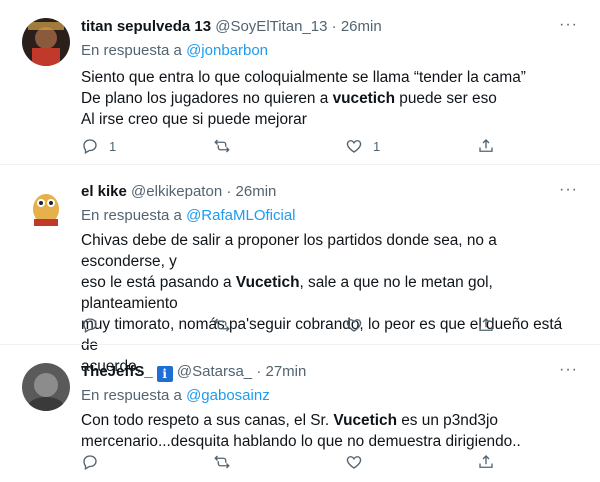 The height and width of the screenshot is (482, 600). I want to click on reply-context: En respuesta a @RafaMLOficial, so click(188, 216).